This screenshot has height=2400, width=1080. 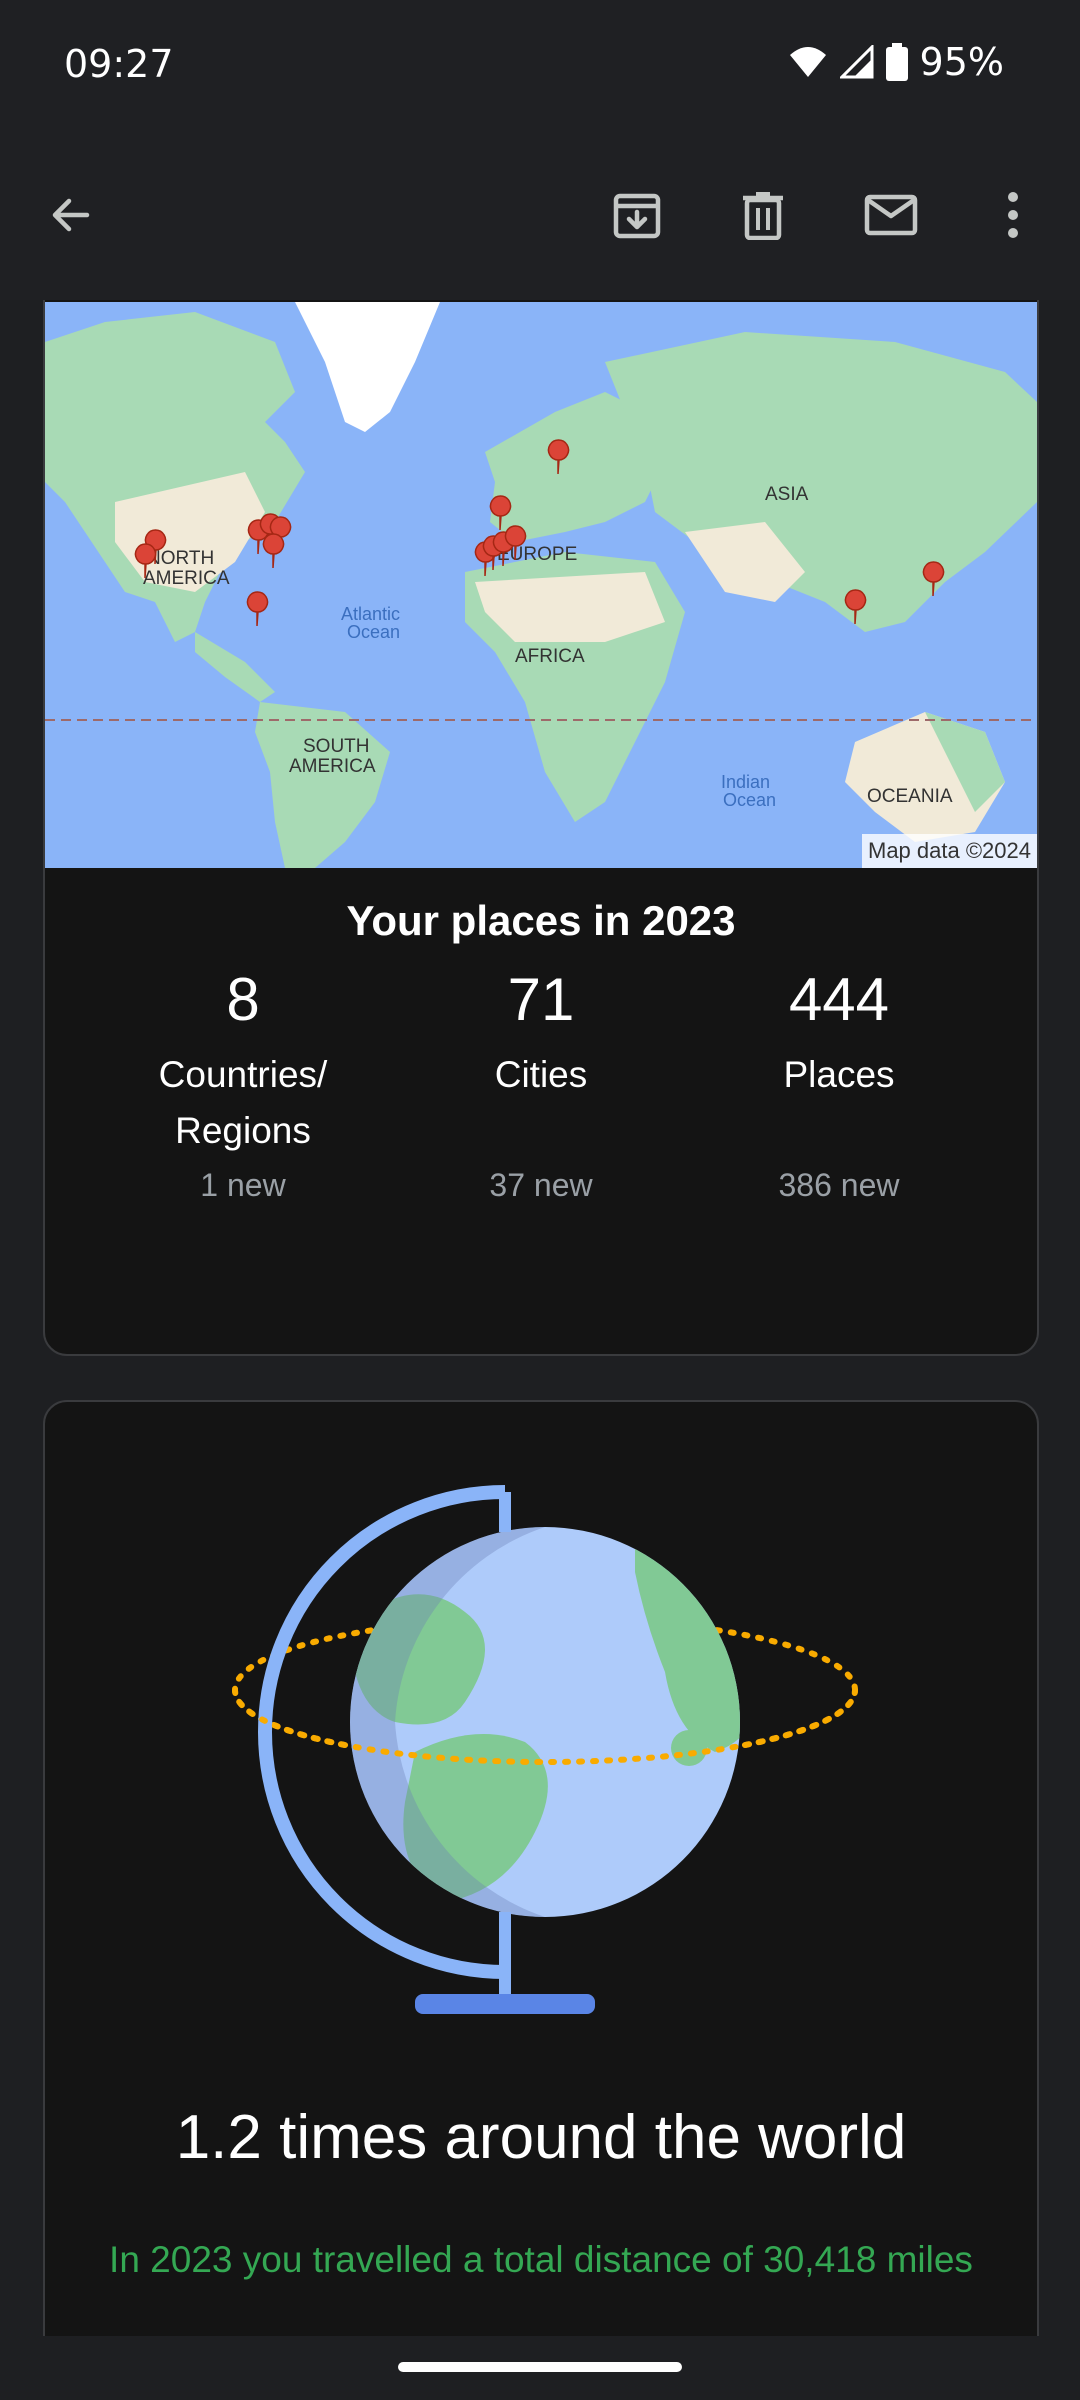 I want to click on map-label-atlantic: Atlantic, so click(x=370, y=614).